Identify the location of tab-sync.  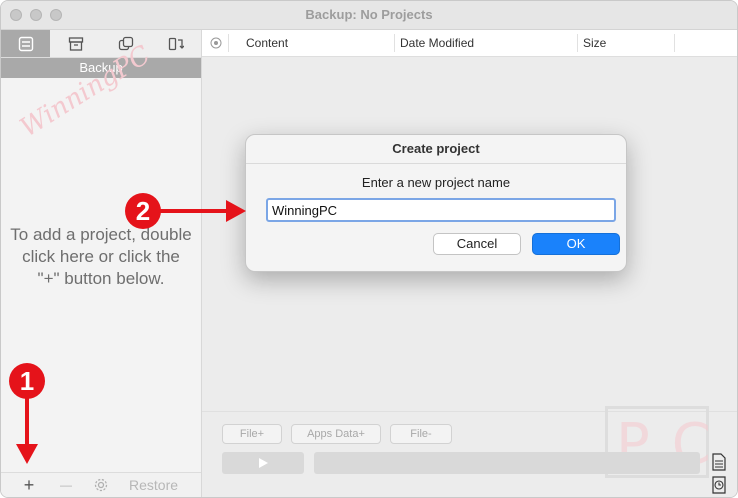
(175, 43).